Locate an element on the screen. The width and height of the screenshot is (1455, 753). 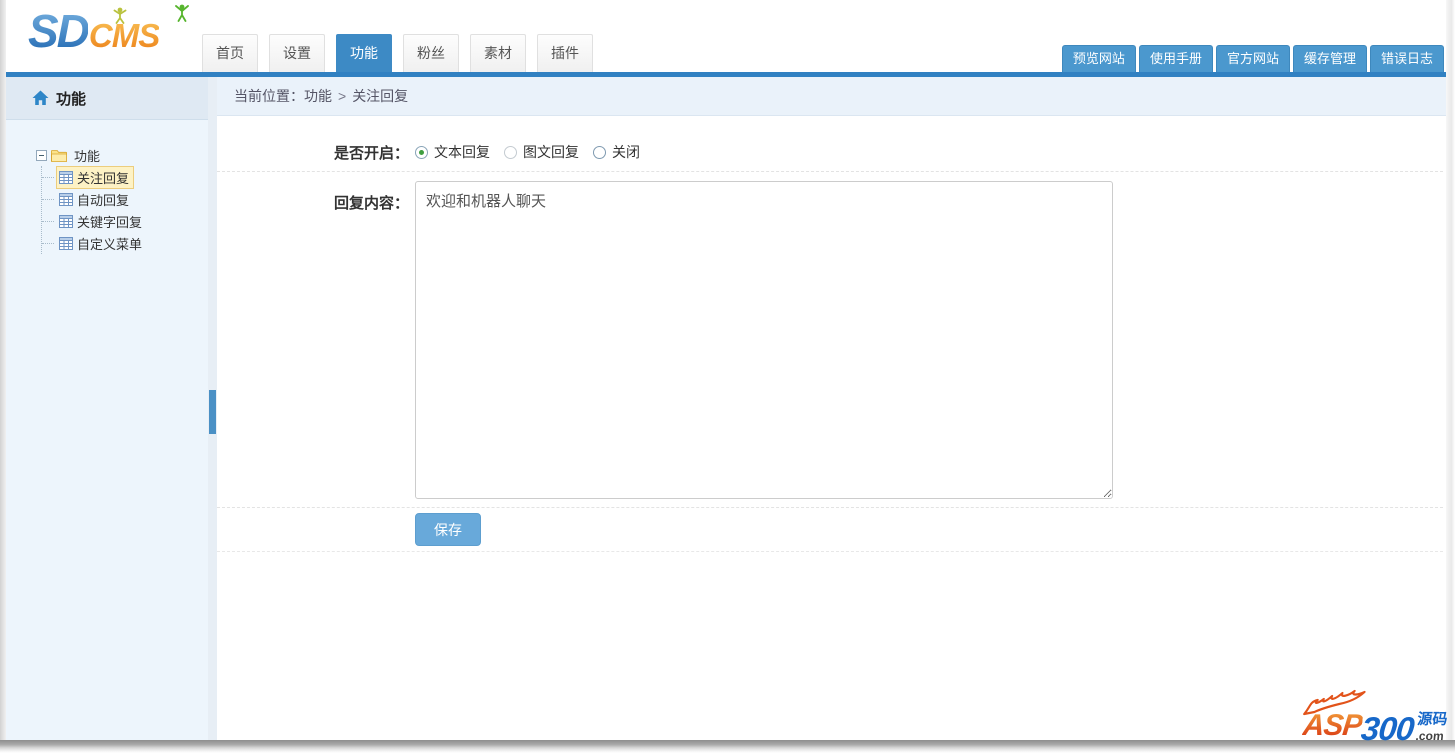
quick-links: 预览网站 使用手册 官方网站 缓存管理 错误日志 is located at coordinates (1252, 58).